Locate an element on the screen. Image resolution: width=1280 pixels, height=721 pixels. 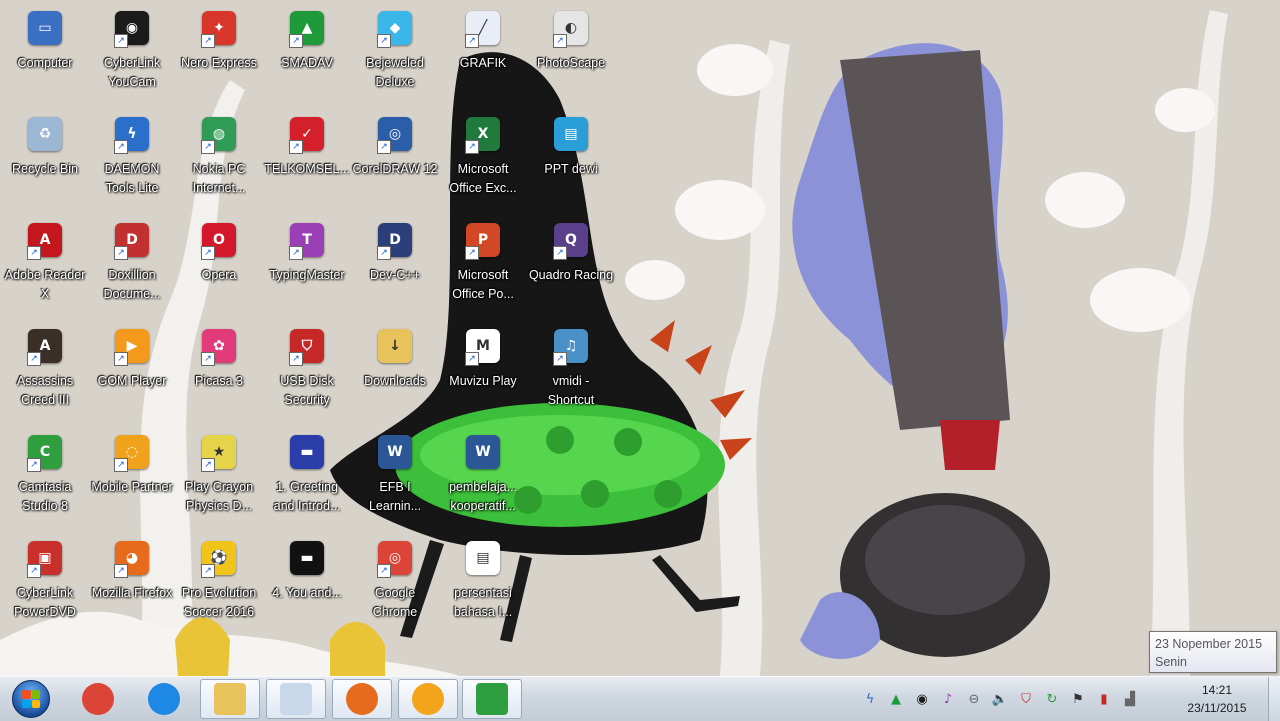
desktop-icon: ▤ PPT dewi is located at coordinates (571, 158).